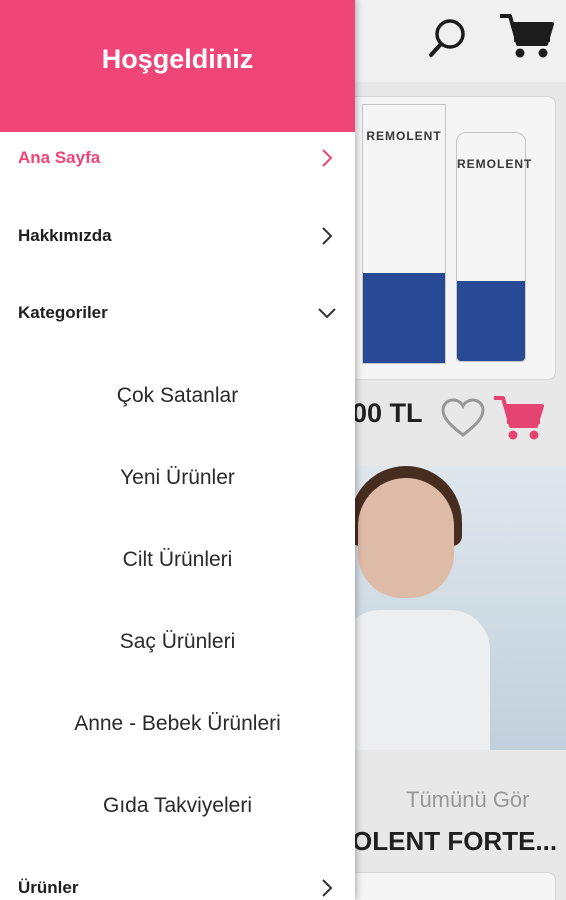  Describe the element at coordinates (65, 235) in the screenshot. I see `menu-item-label: Hakkımızda` at that location.